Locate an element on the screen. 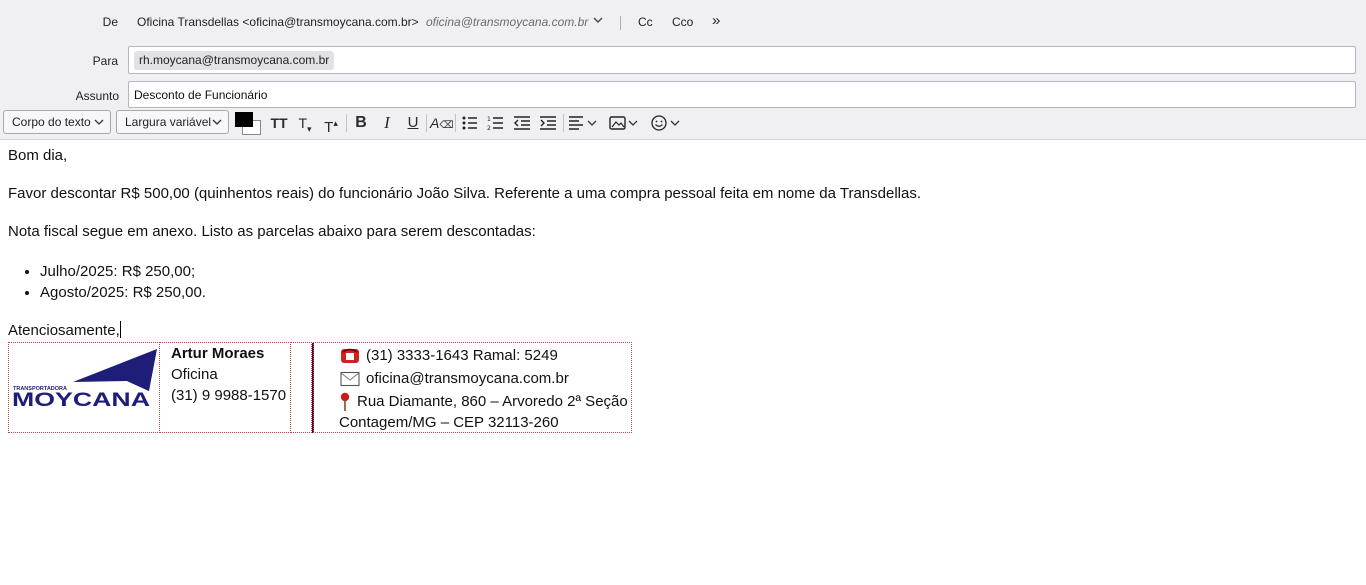  signature-mobile: (31) 9 9988-1570 is located at coordinates (229, 395).